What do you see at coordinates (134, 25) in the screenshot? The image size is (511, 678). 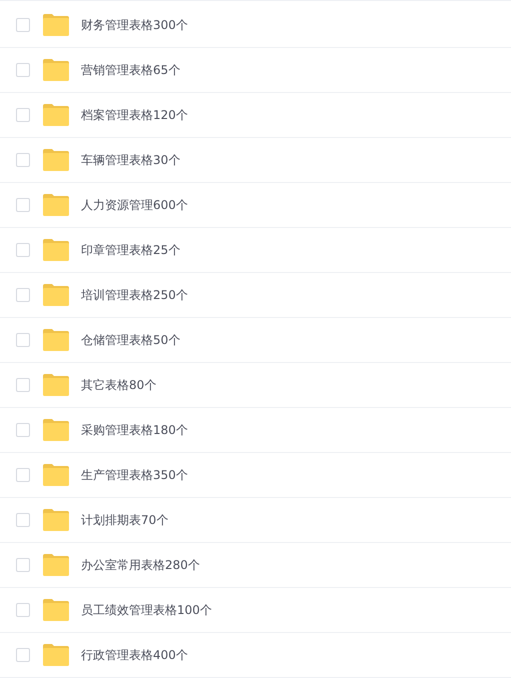 I see `folder-name: 财务管理表格300个` at bounding box center [134, 25].